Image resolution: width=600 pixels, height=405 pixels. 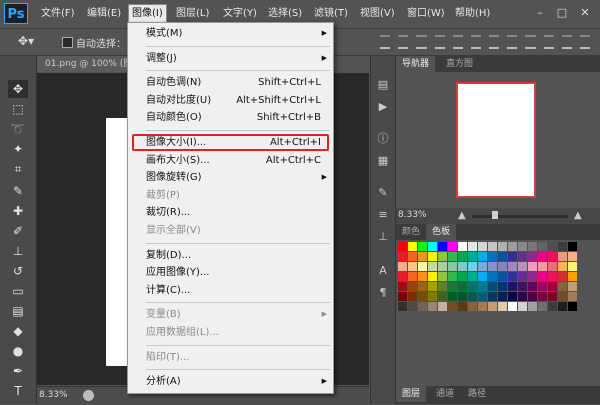 What do you see at coordinates (385, 42) in the screenshot?
I see `align-top-icon` at bounding box center [385, 42].